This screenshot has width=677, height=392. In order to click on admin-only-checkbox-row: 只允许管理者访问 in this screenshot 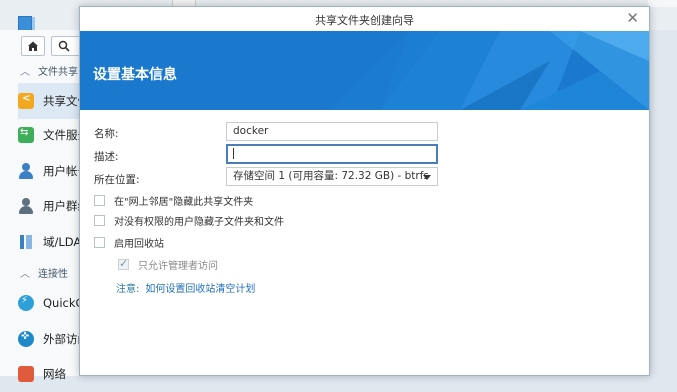, I will do `click(168, 264)`.